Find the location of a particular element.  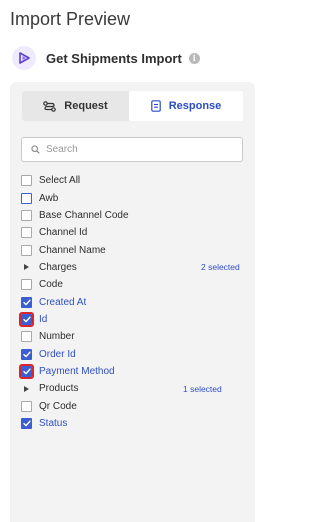

import-header: Get Shipments Import i is located at coordinates (106, 58).